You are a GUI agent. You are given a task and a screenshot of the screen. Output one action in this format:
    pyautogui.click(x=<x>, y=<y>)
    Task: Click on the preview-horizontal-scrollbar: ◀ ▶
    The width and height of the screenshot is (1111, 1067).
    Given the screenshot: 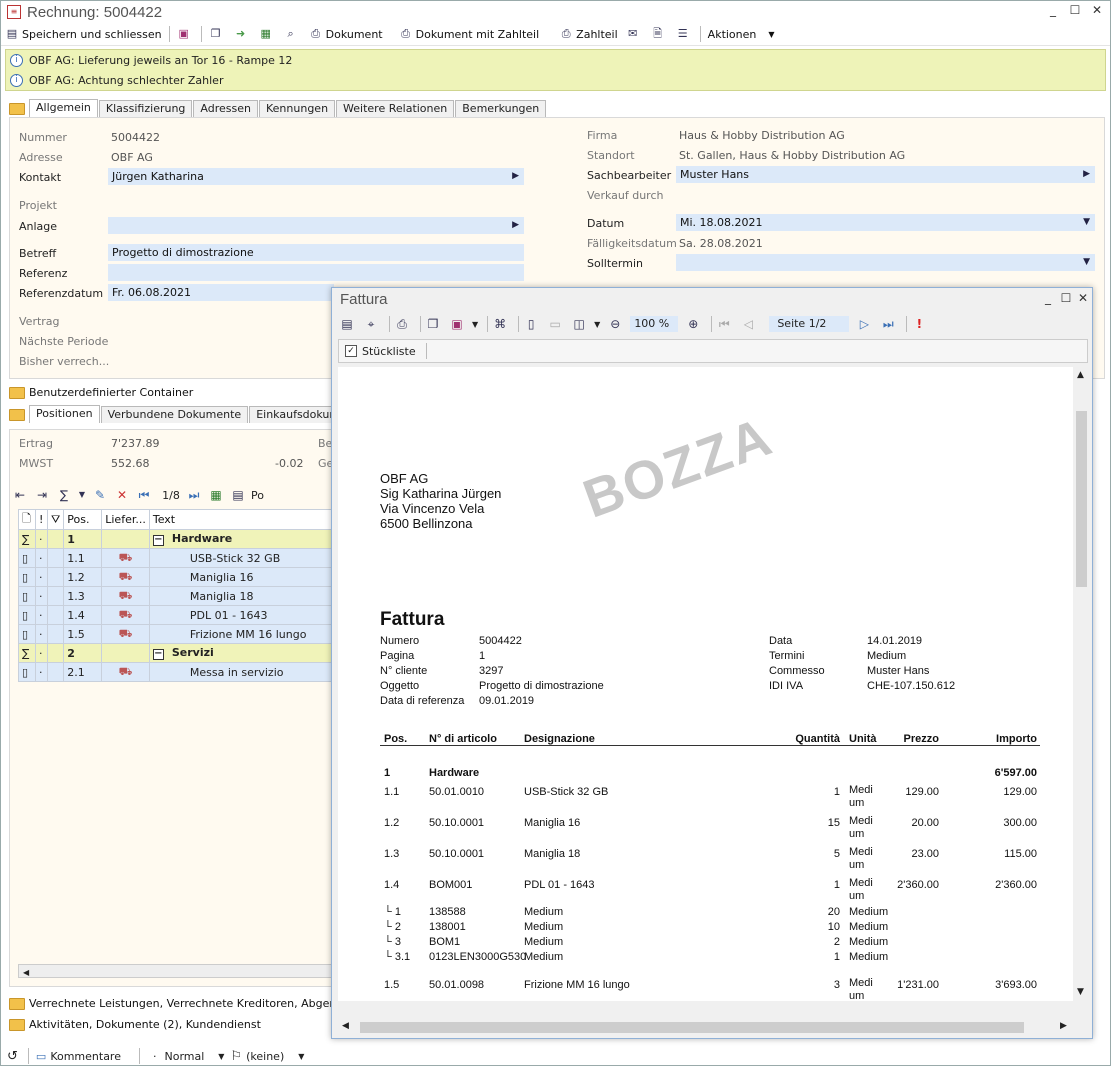 What is the action you would take?
    pyautogui.click(x=705, y=1027)
    